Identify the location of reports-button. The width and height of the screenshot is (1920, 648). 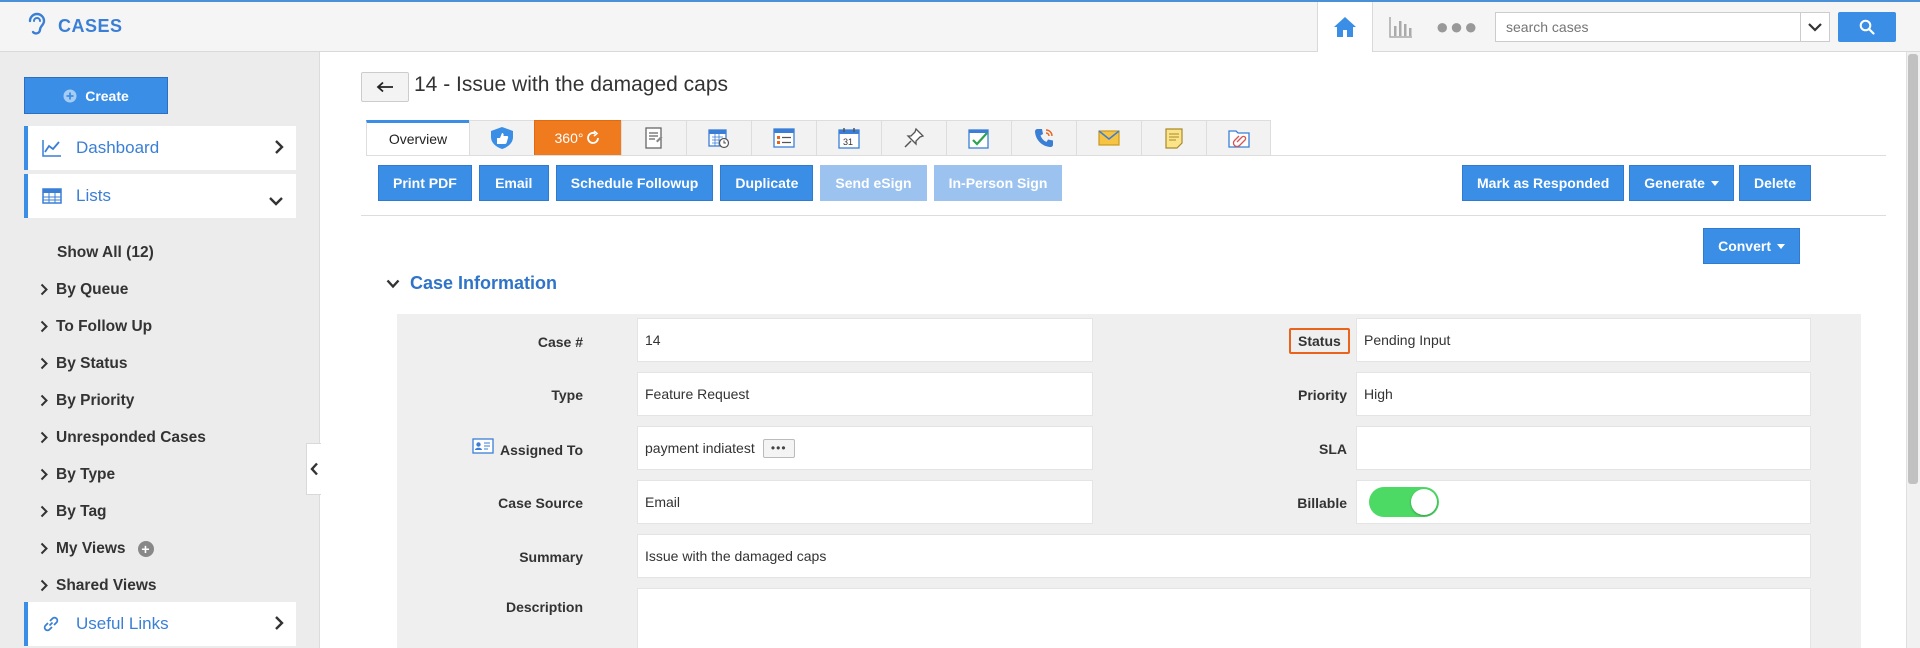
(1401, 27).